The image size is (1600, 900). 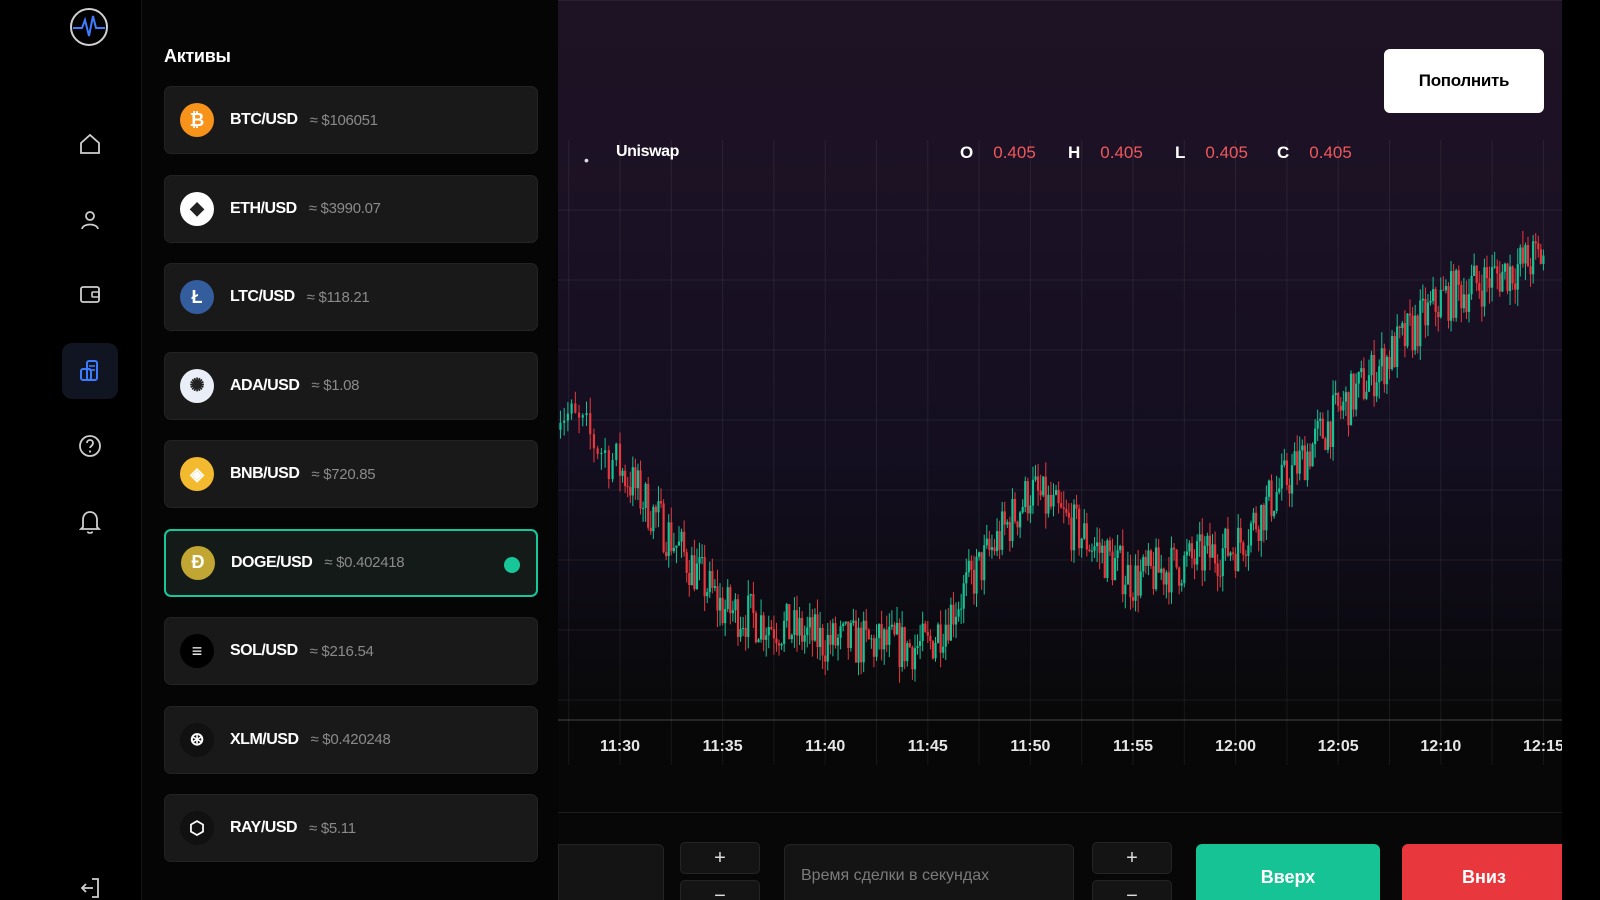 What do you see at coordinates (586, 160) in the screenshot?
I see `series-marker-icon: •` at bounding box center [586, 160].